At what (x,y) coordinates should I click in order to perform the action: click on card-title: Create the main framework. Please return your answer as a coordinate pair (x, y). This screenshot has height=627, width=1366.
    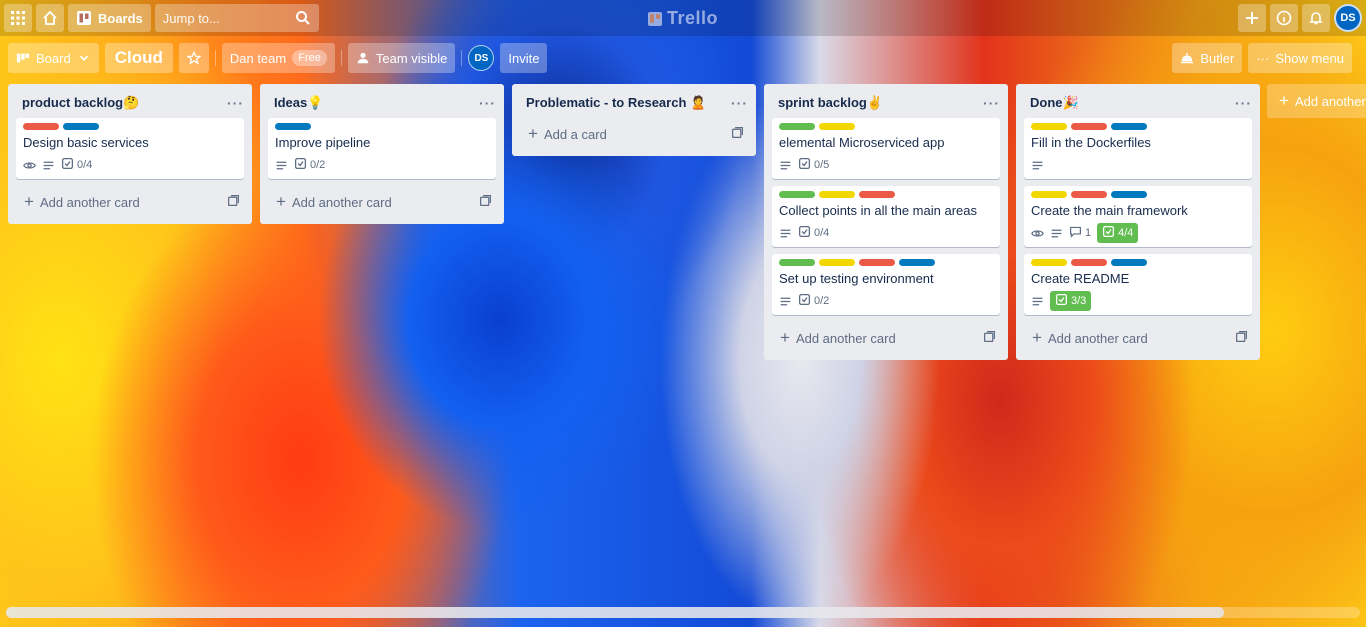
    Looking at the image, I should click on (1137, 210).